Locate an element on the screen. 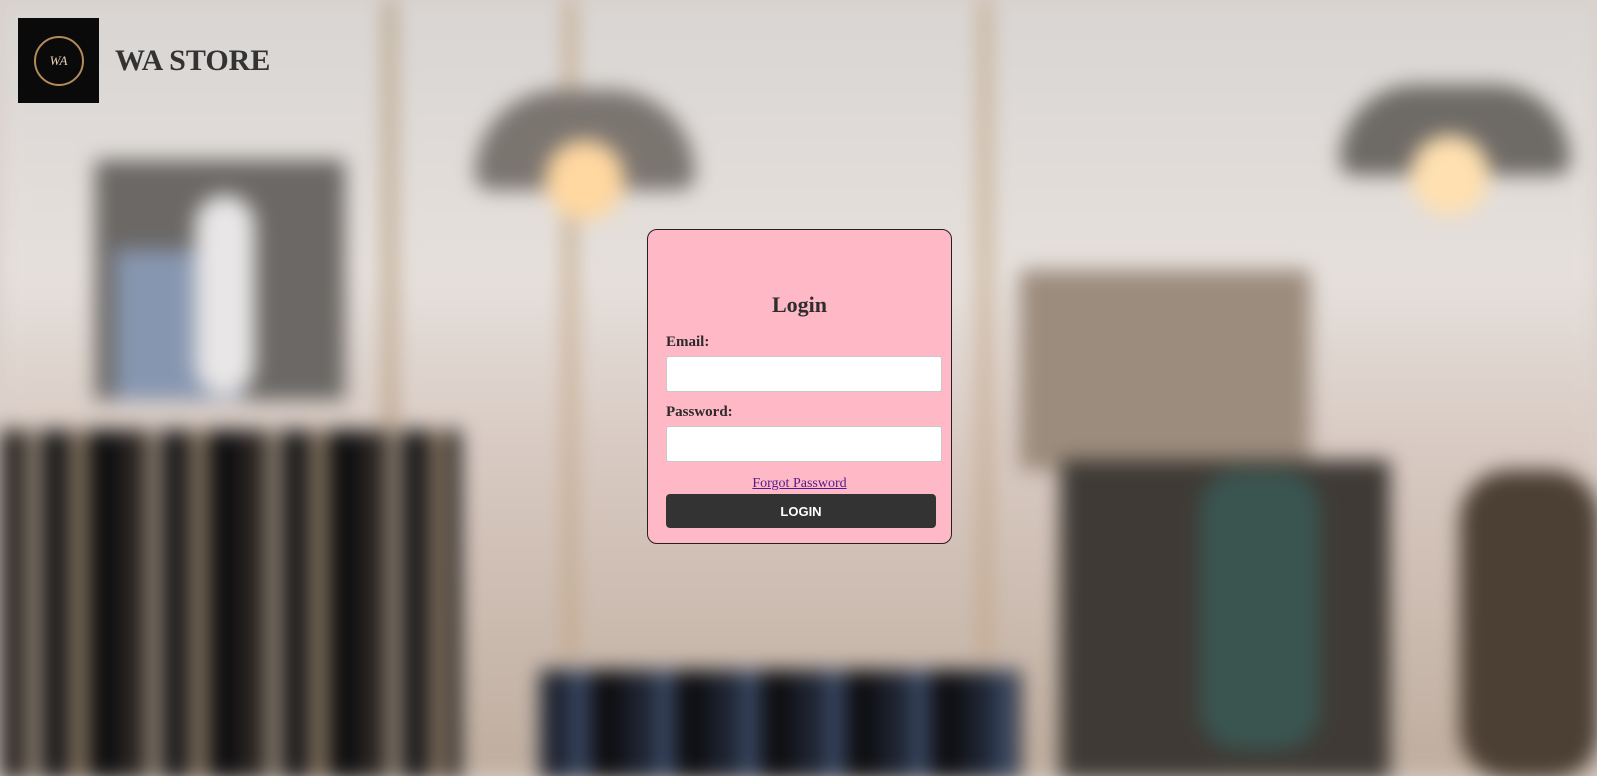 Image resolution: width=1597 pixels, height=776 pixels. password-input is located at coordinates (804, 444).